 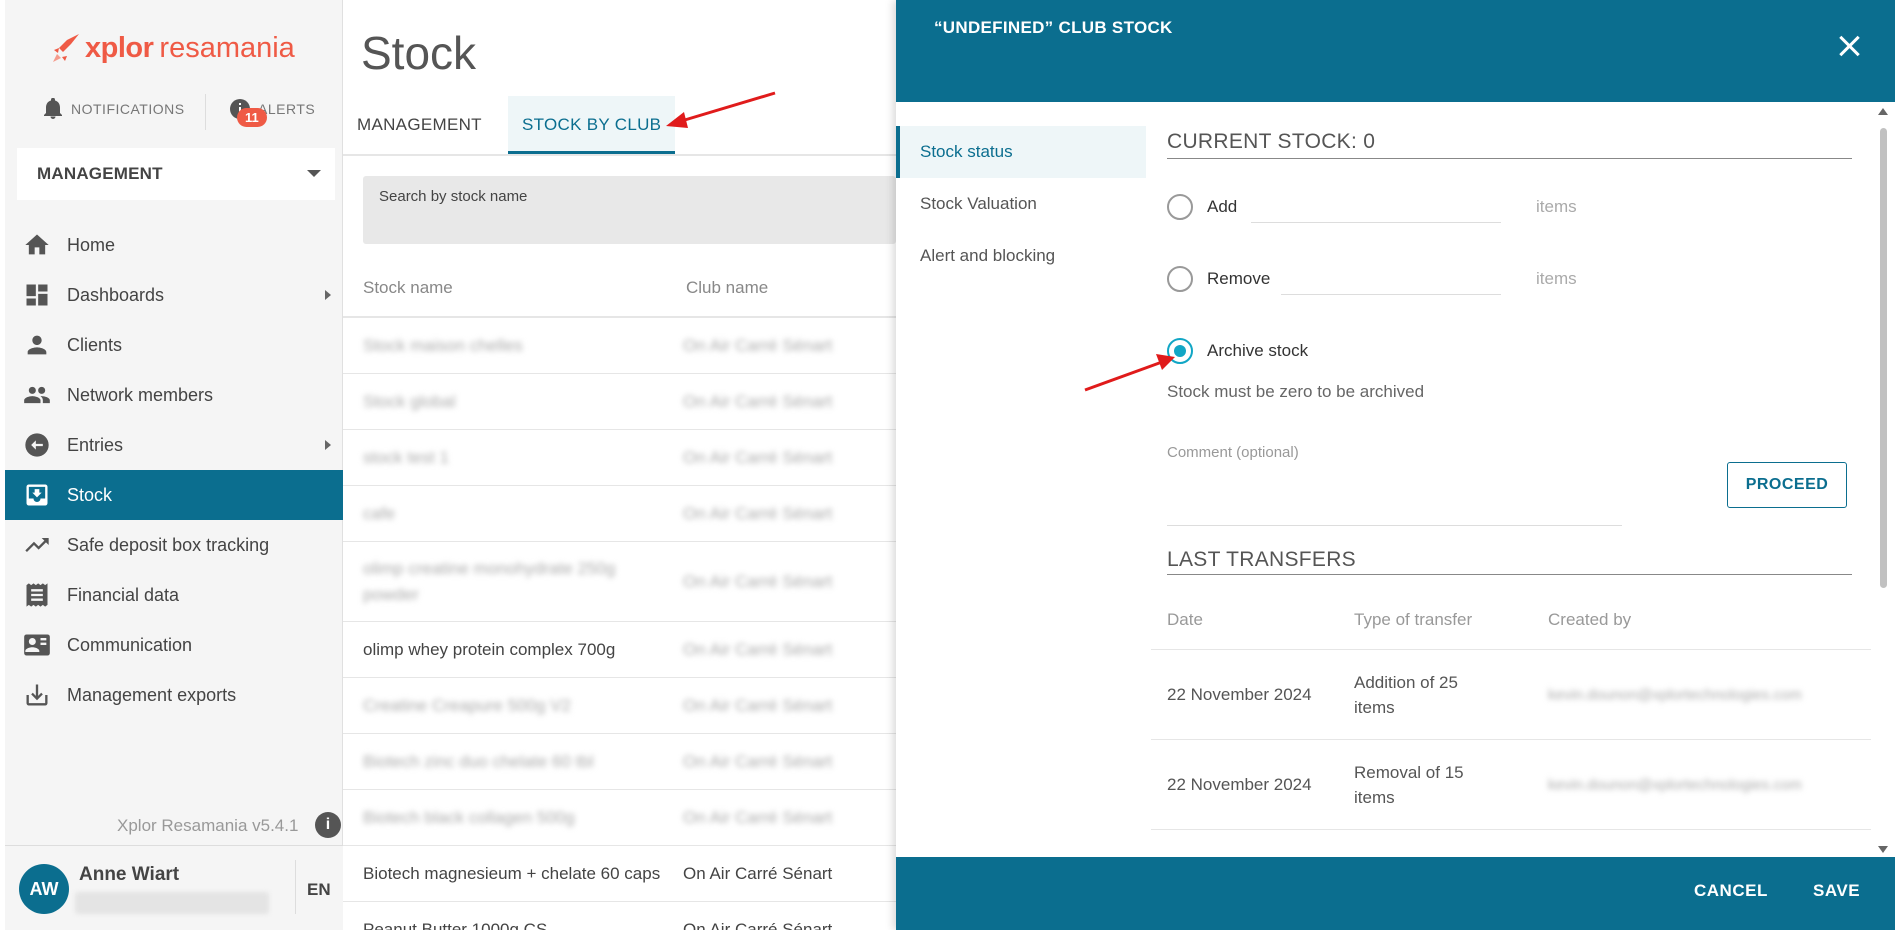 I want to click on avatar: AW, so click(x=44, y=889).